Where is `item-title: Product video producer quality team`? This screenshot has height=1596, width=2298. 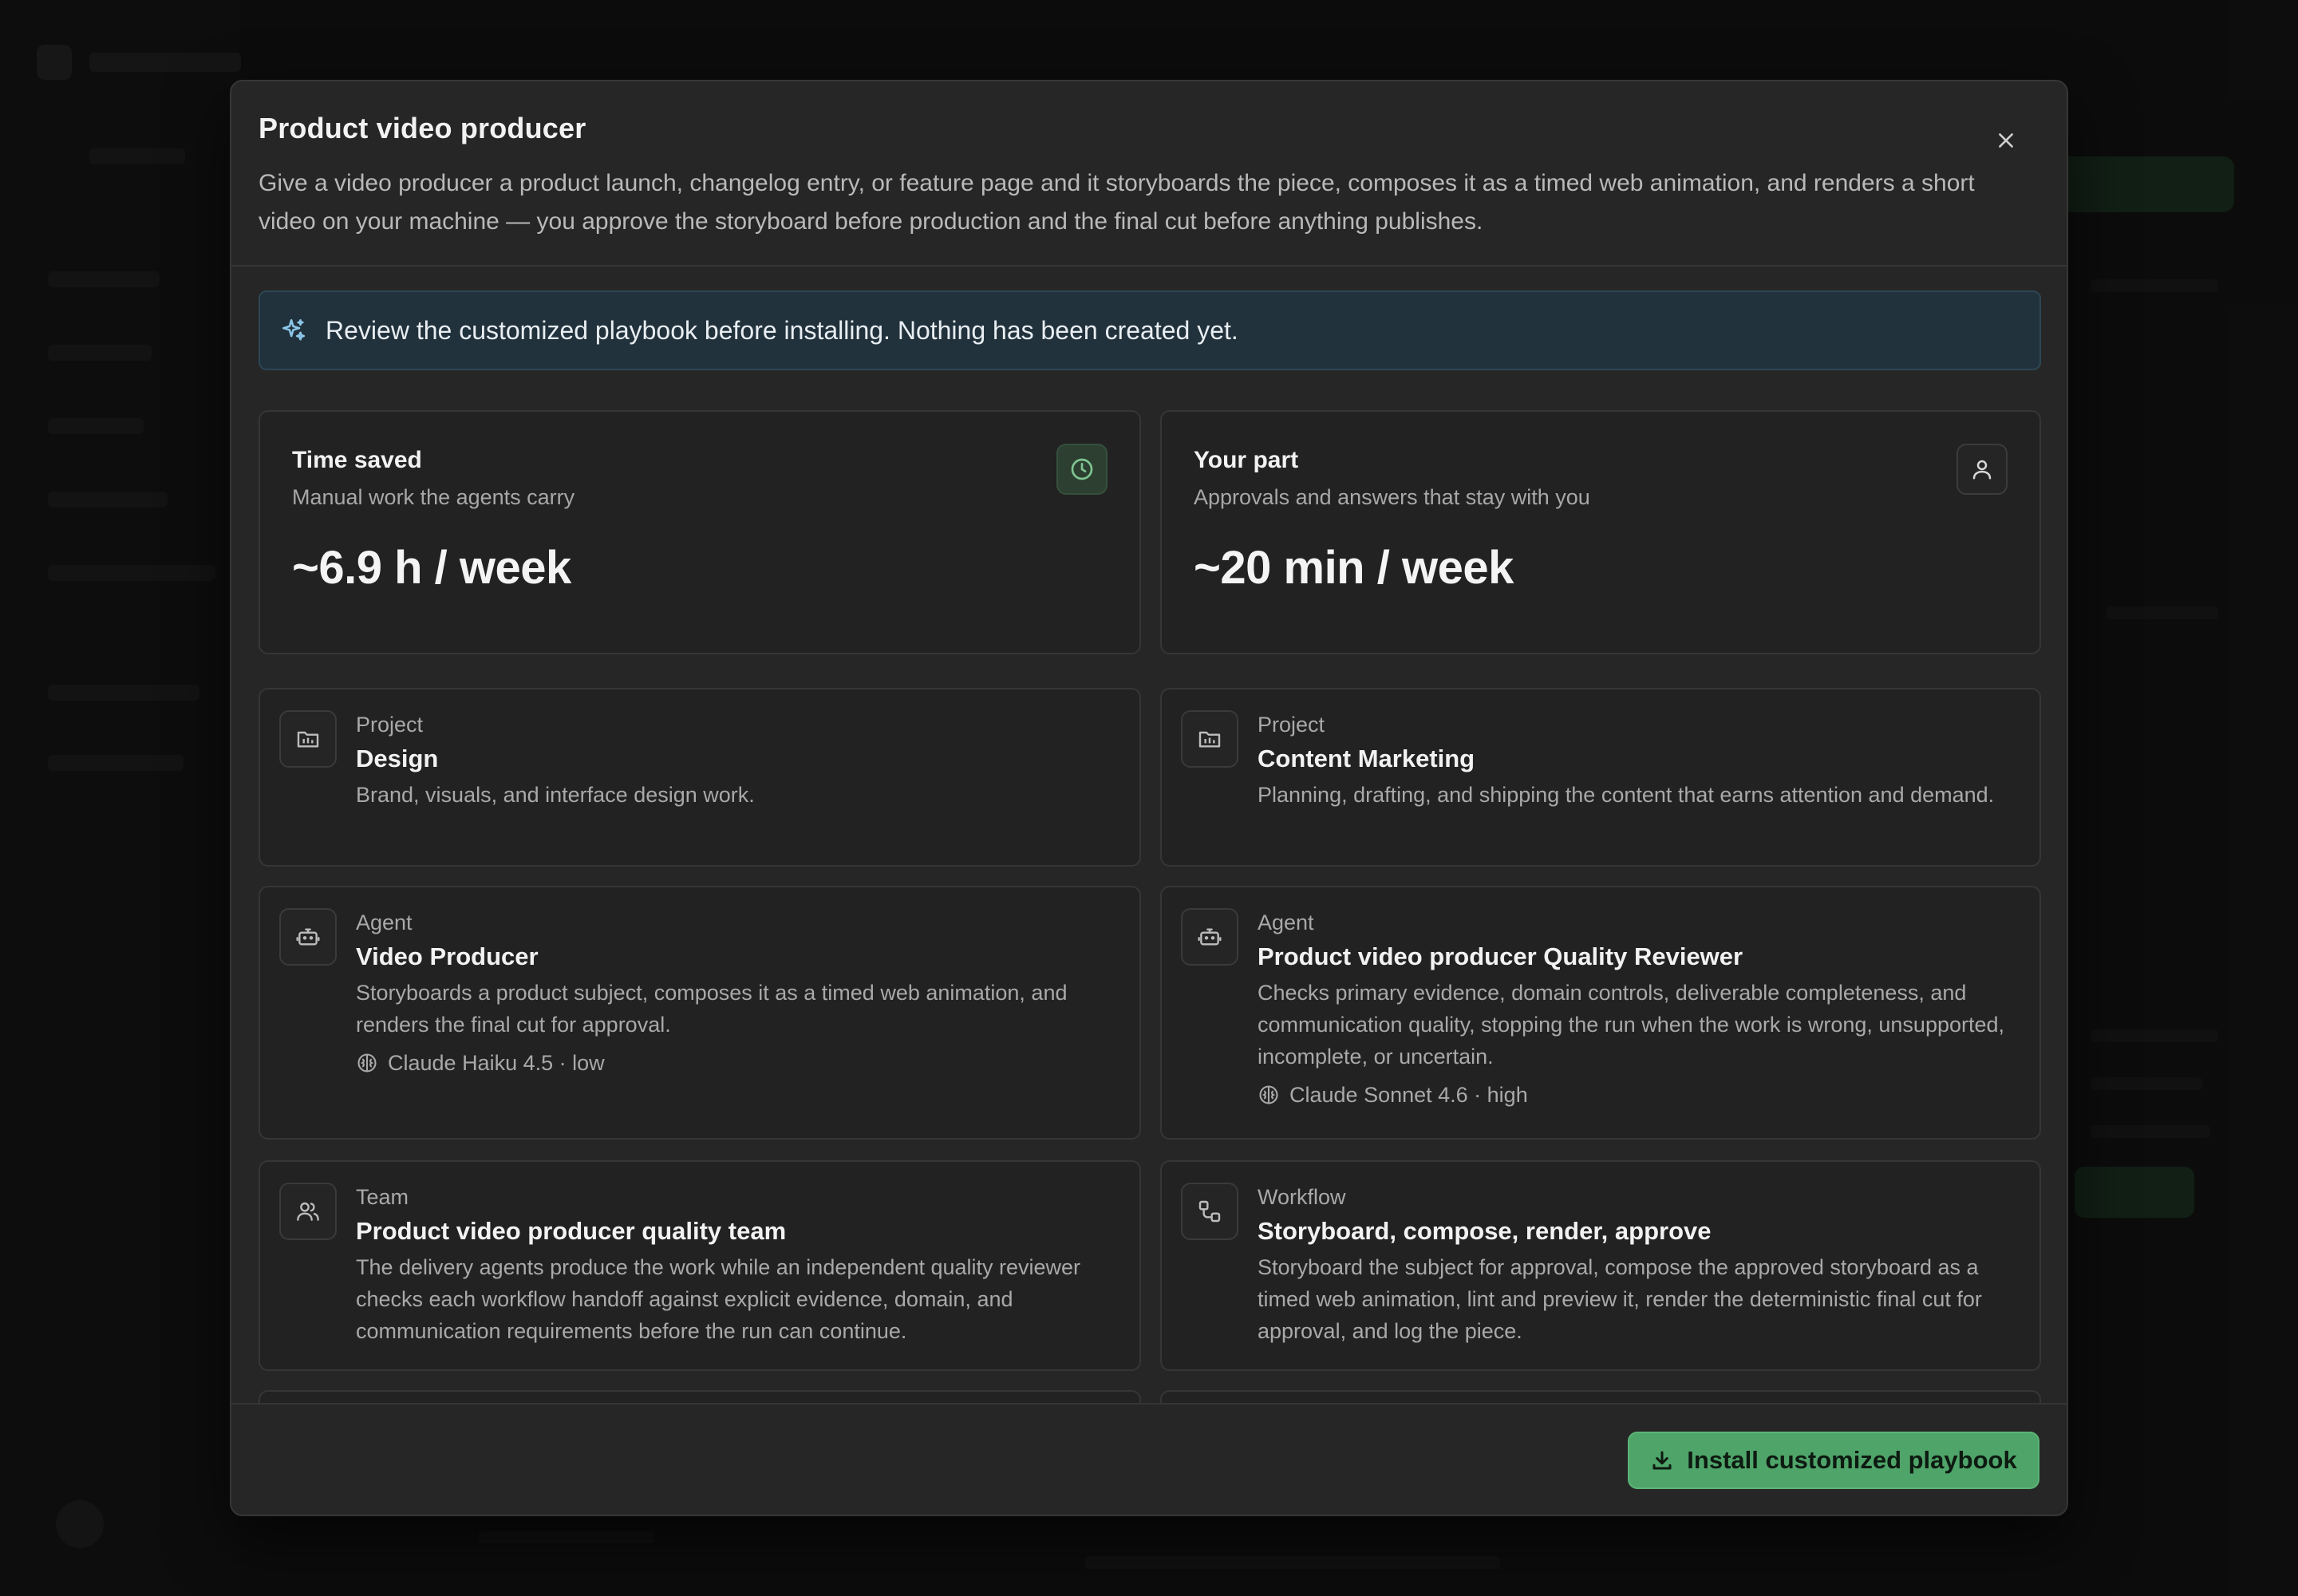
item-title: Product video producer quality team is located at coordinates (572, 1231).